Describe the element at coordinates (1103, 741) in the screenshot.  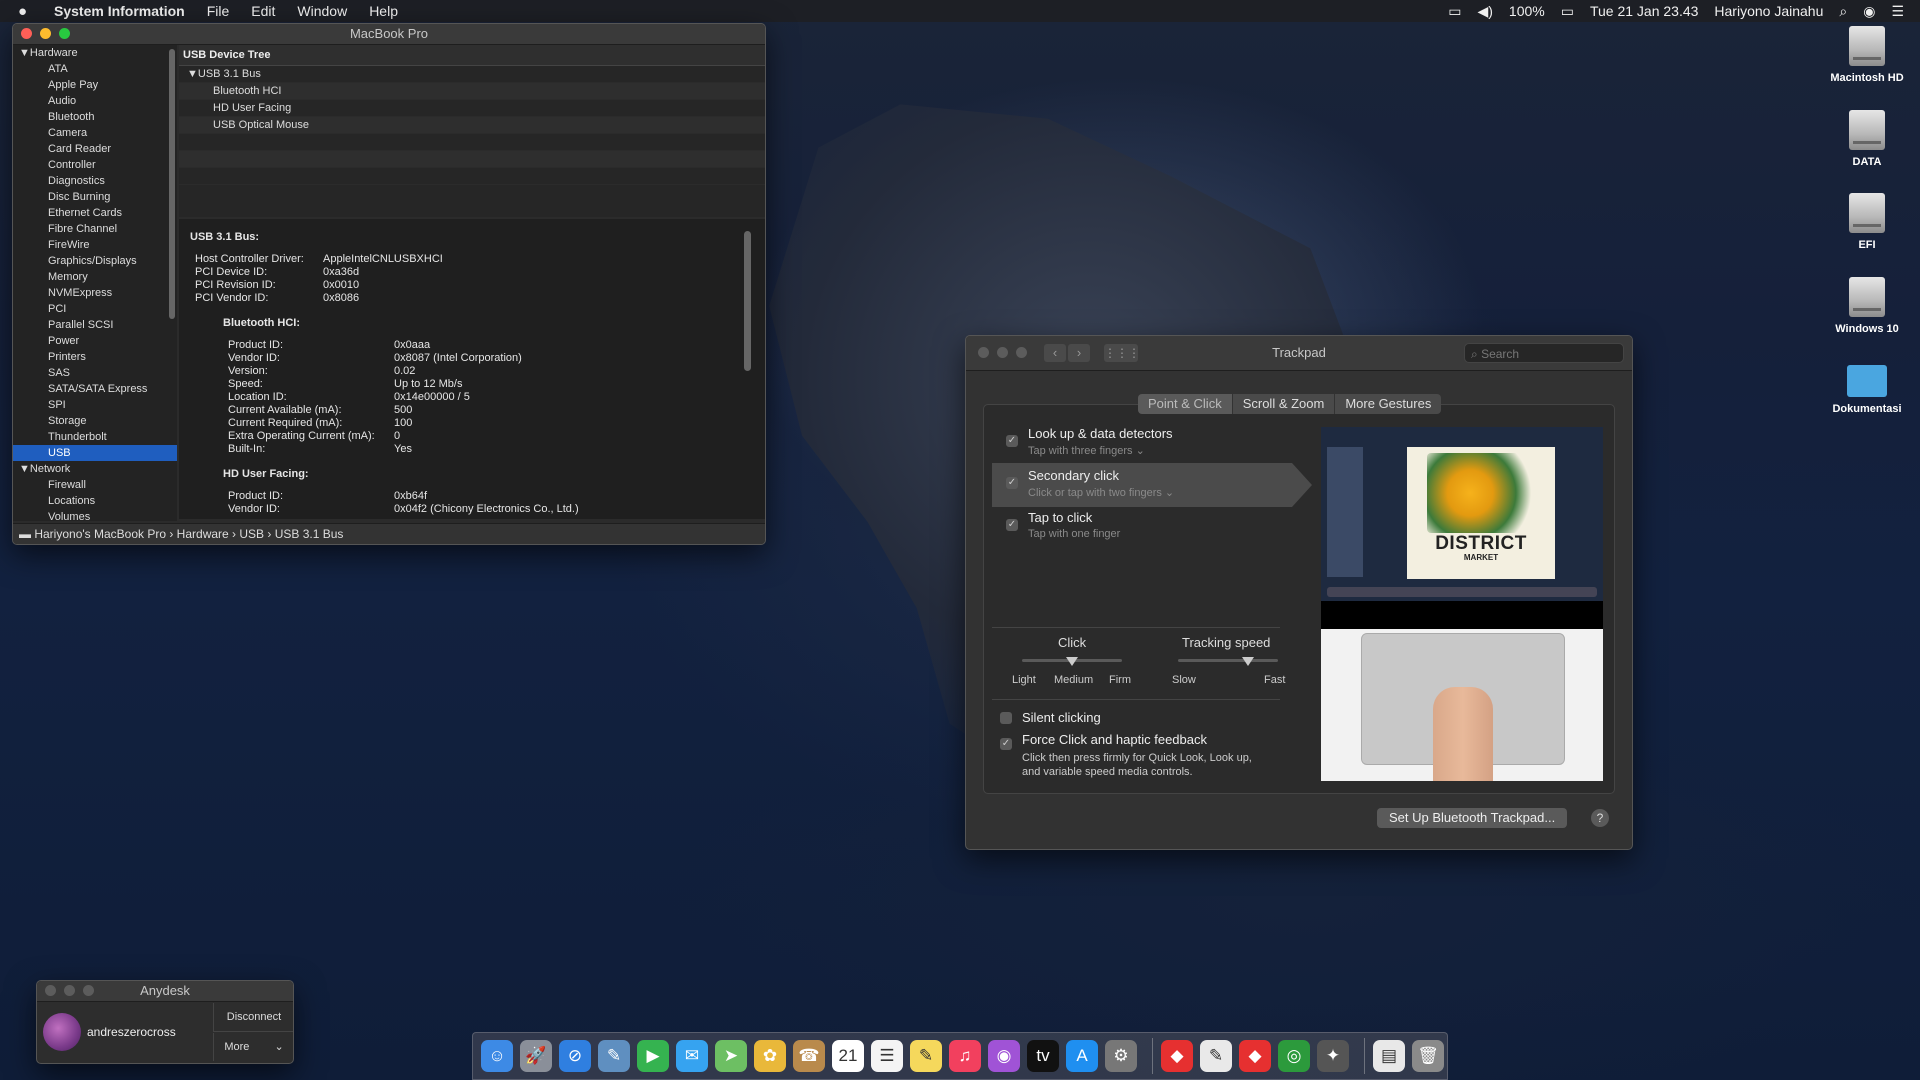
I see `force-click-checkbox: ✓ Force Click and haptic feedback` at that location.